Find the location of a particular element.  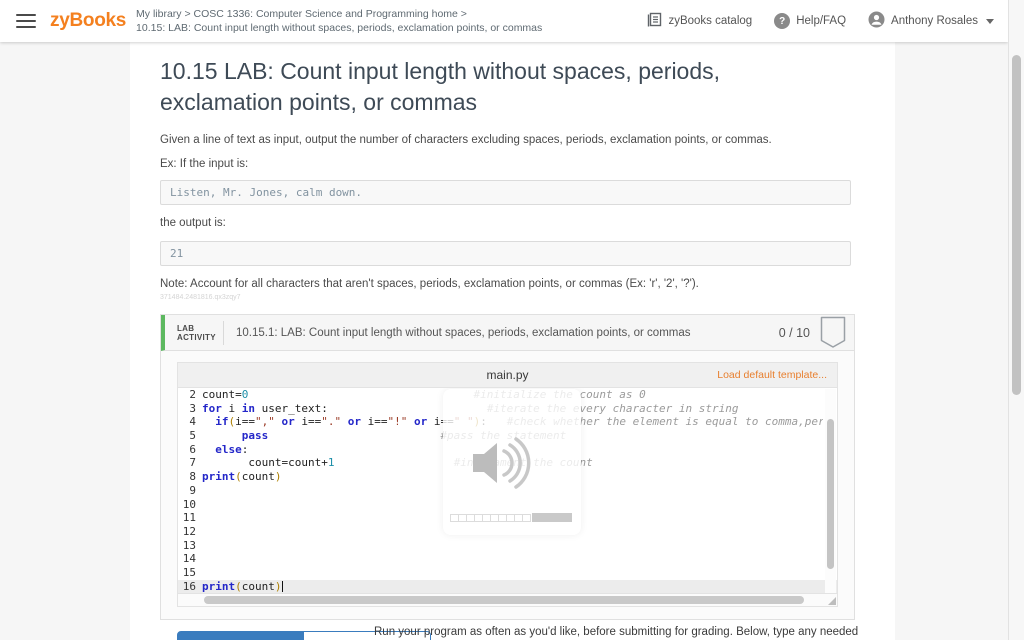

lab-activity-type-label: LAB ACTIVITY is located at coordinates (196, 332).